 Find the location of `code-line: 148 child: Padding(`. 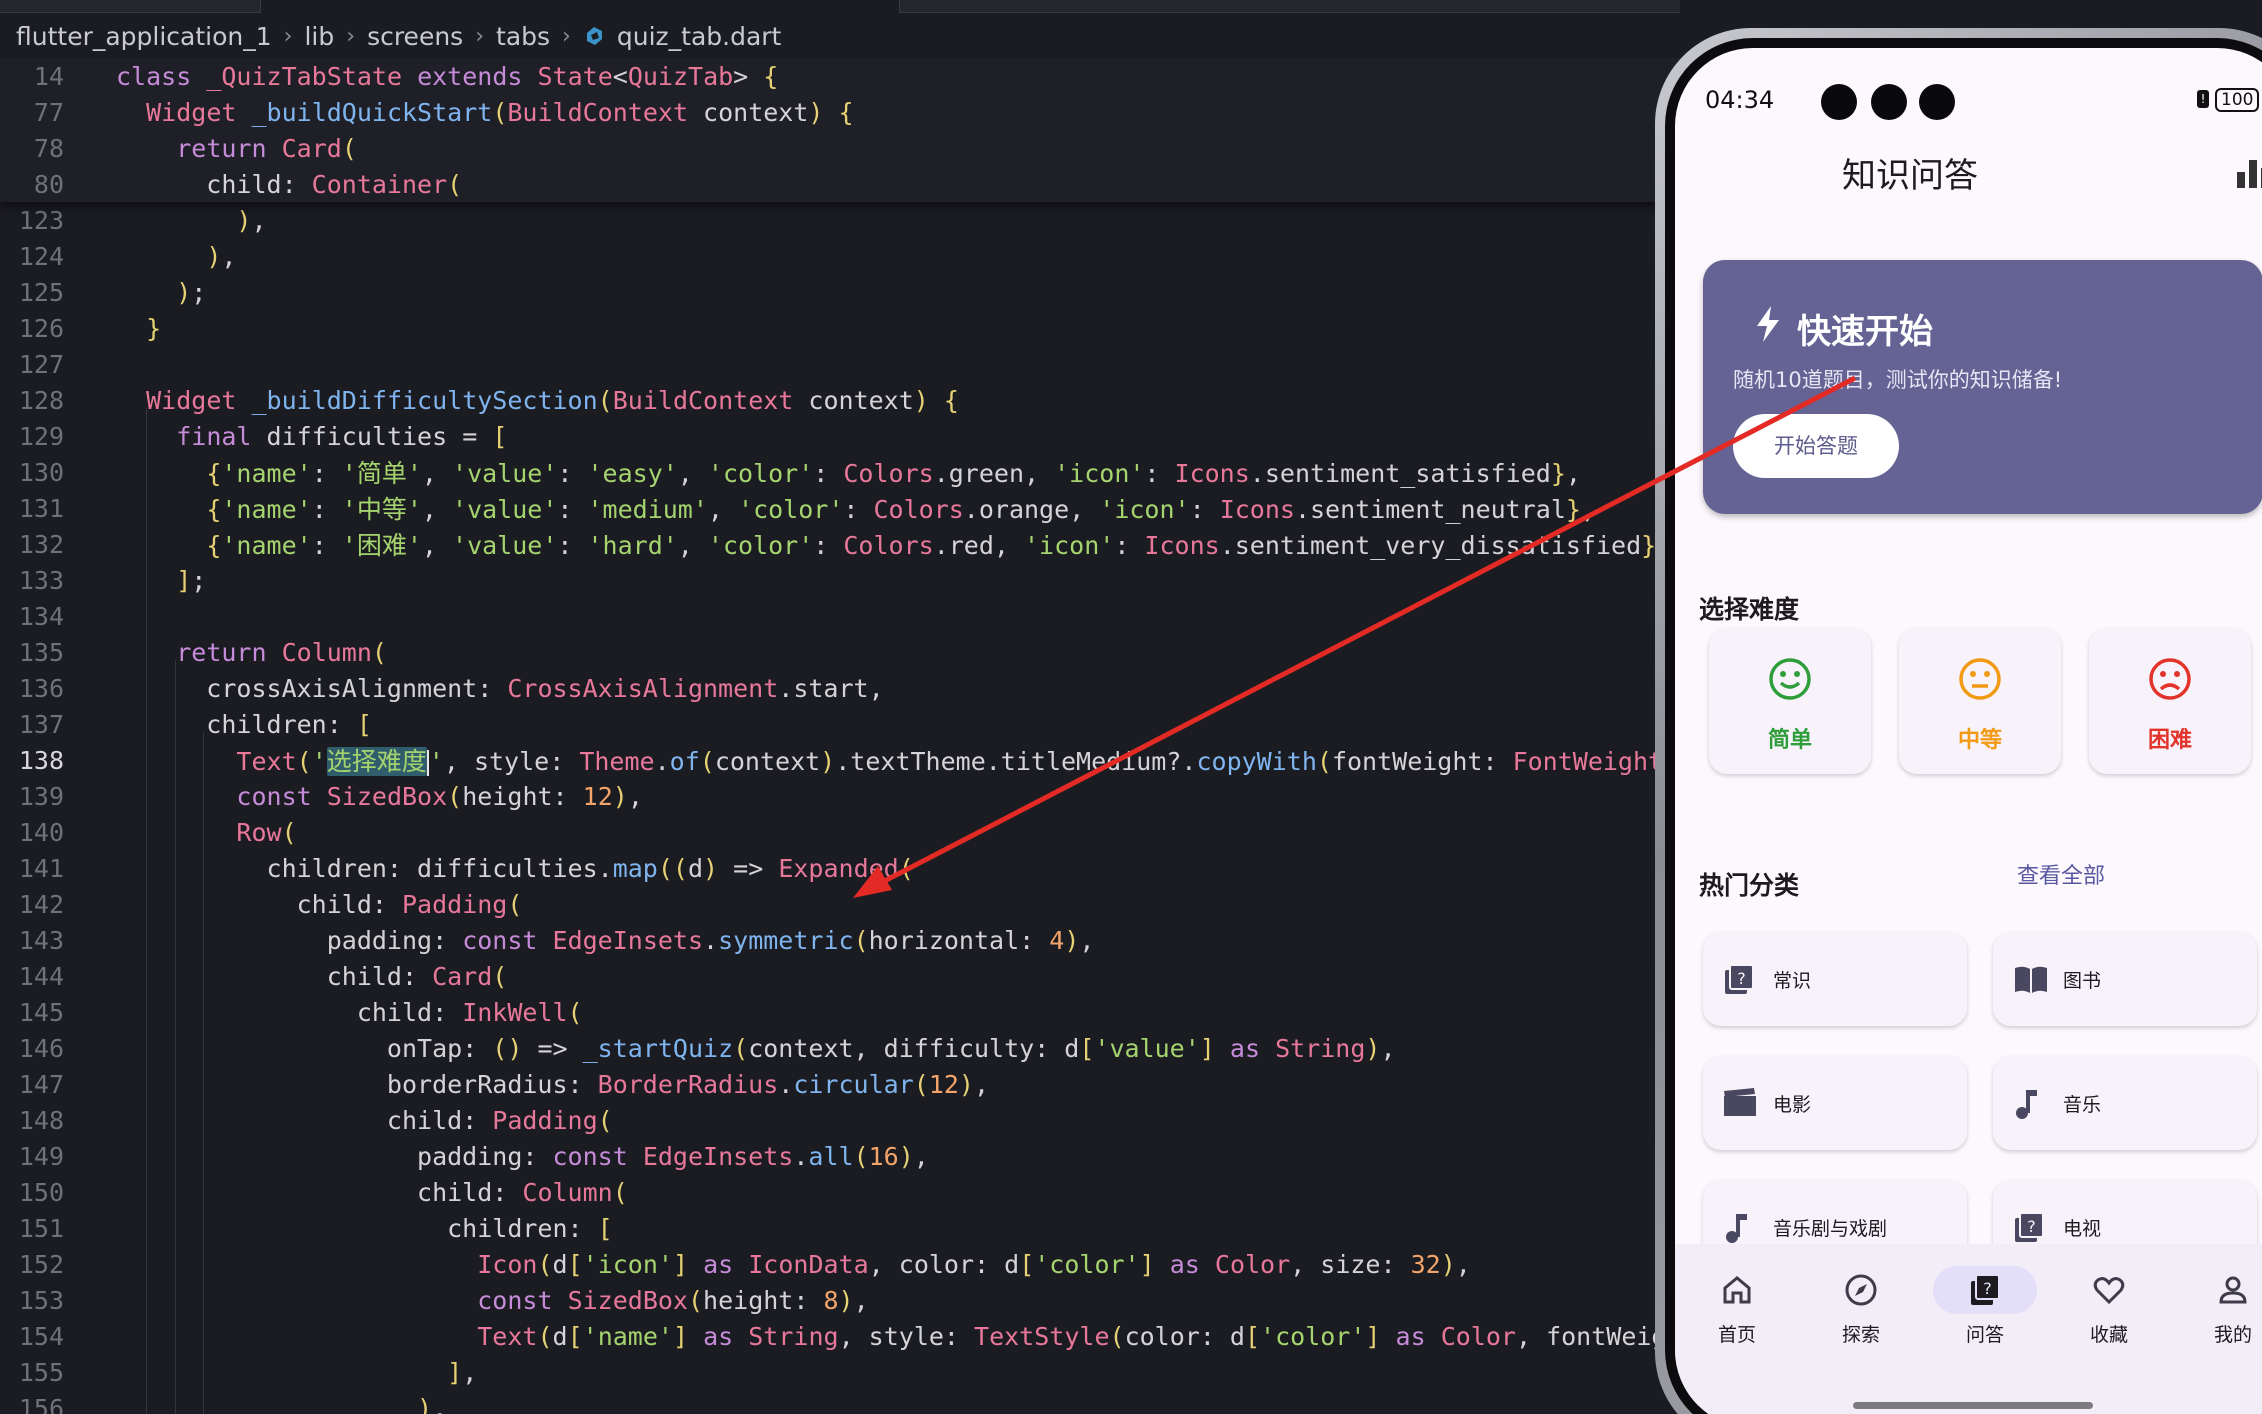

code-line: 148 child: Padding( is located at coordinates (840, 1120).